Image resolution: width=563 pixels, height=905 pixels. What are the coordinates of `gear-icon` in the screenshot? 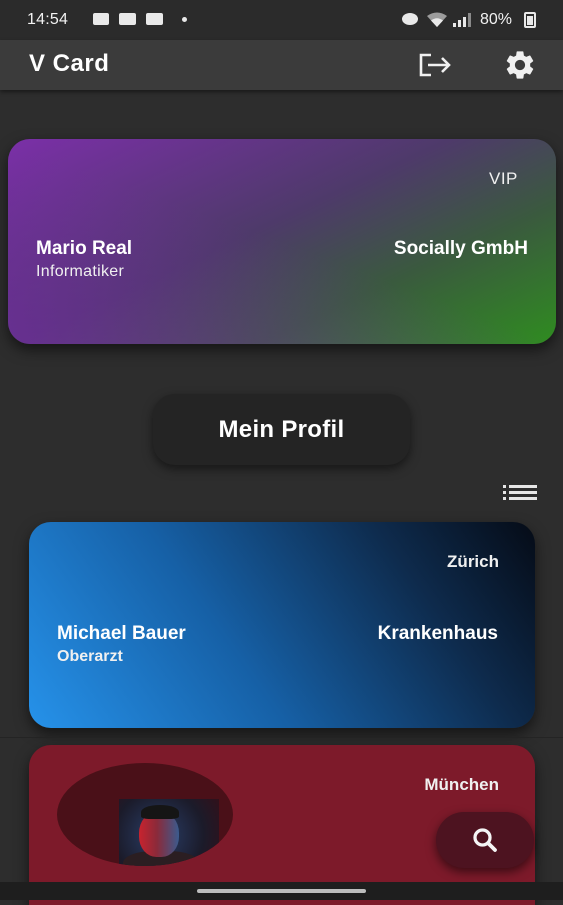 It's located at (520, 65).